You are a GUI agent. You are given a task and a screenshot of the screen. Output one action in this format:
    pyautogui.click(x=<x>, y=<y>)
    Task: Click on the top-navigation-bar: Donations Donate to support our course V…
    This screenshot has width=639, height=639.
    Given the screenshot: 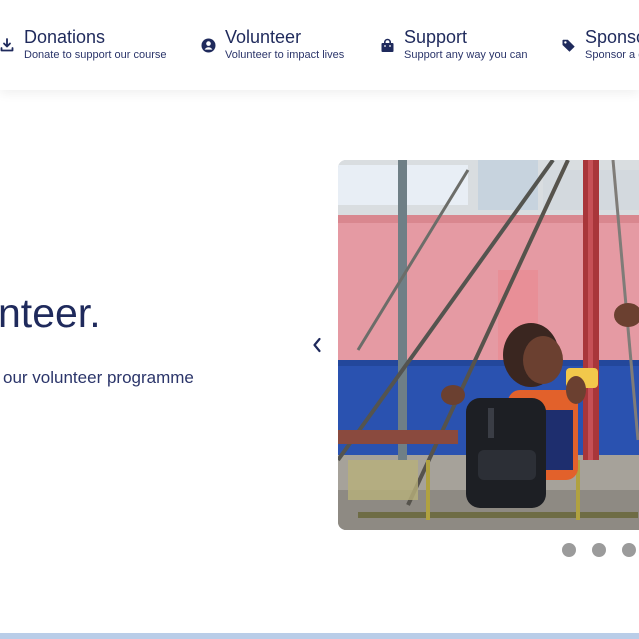 What is the action you would take?
    pyautogui.click(x=319, y=45)
    